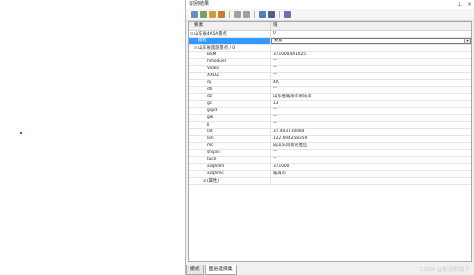 Image resolution: width=474 pixels, height=275 pixels. What do you see at coordinates (230, 181) in the screenshot?
I see `attribute-field: ⊞(属性)` at bounding box center [230, 181].